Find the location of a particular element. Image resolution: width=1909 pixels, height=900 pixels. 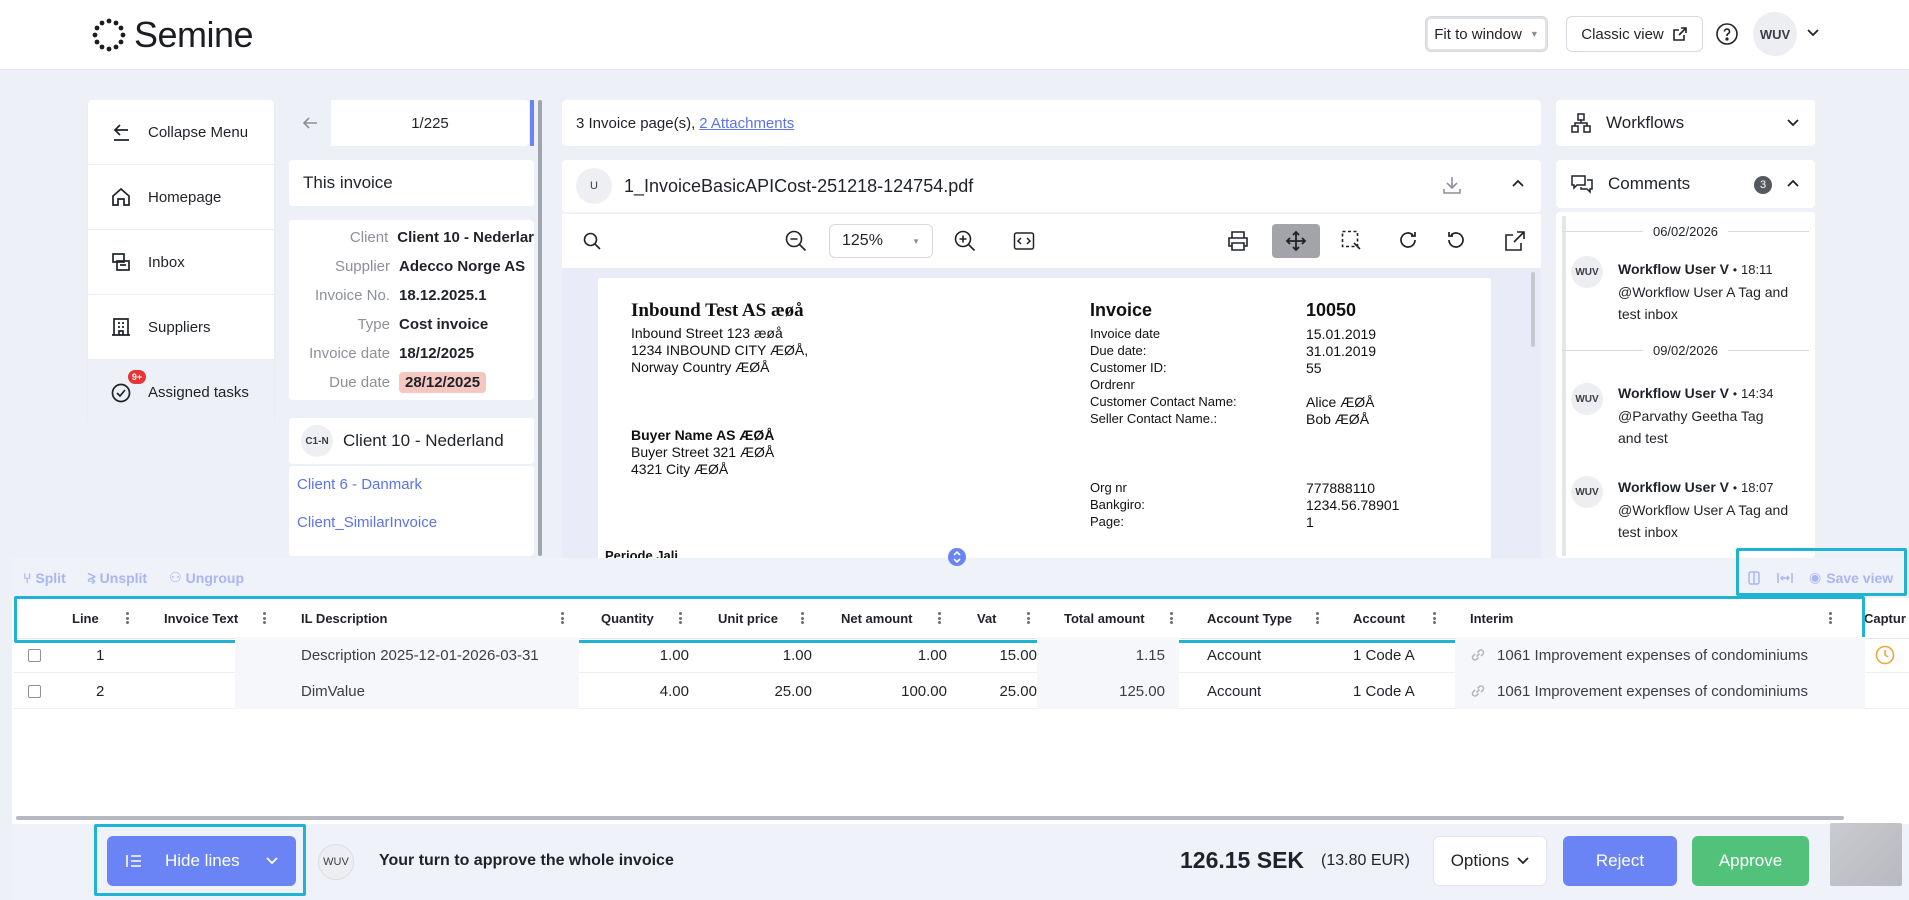

split-button: ⑂ Split is located at coordinates (44, 577).